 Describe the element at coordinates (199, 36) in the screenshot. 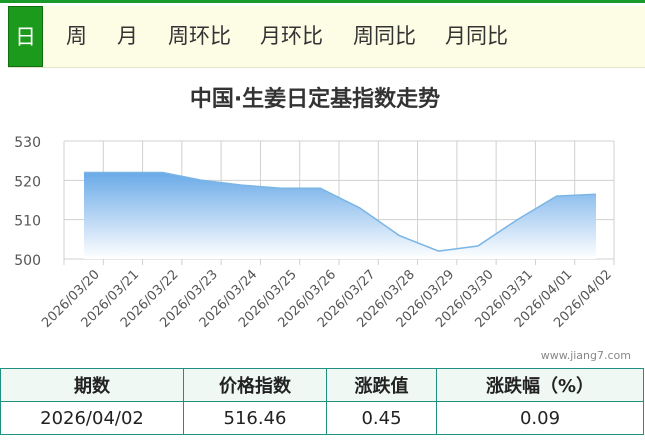

I see `tab-week-on-week: 周环比` at that location.